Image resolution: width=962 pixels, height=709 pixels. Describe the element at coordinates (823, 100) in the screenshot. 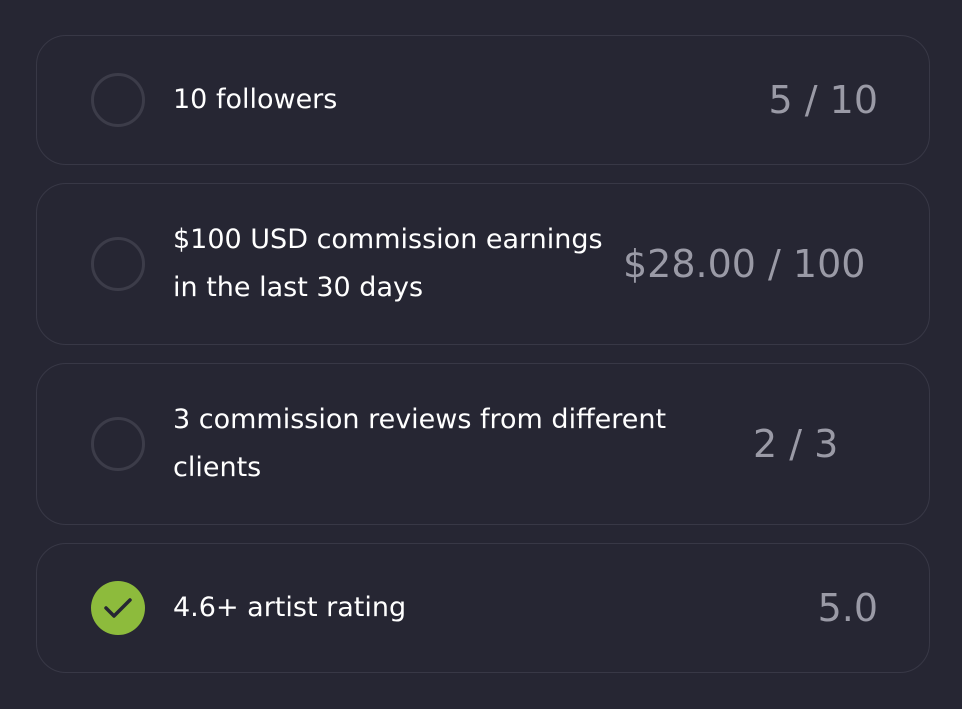

I see `goal-progress: 5 / 10` at that location.